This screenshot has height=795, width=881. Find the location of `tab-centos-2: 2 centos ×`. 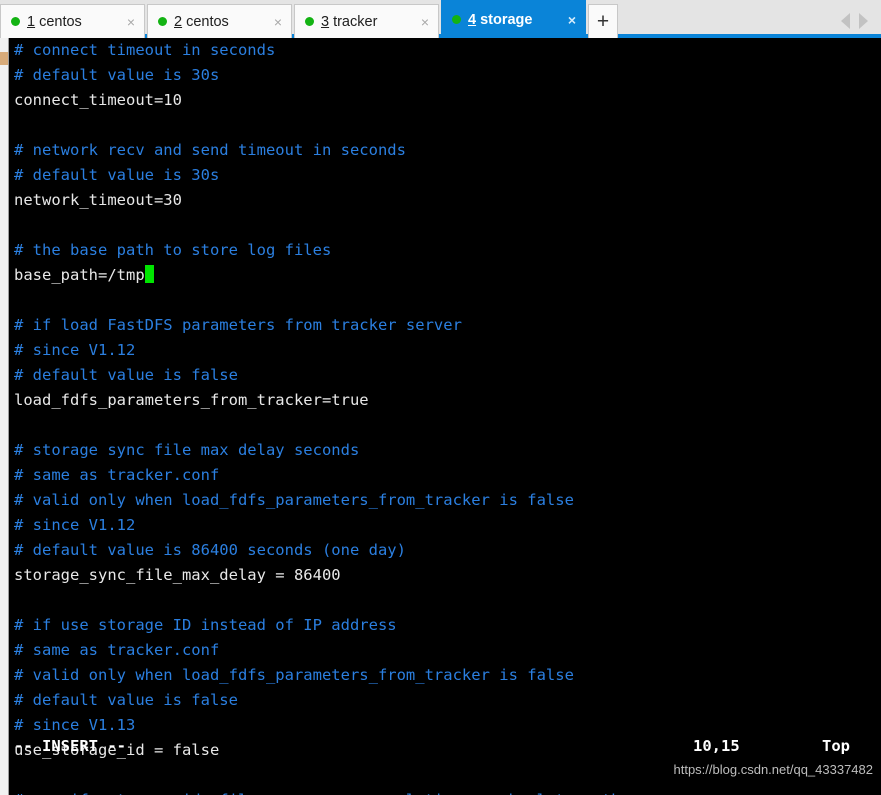

tab-centos-2: 2 centos × is located at coordinates (219, 21).